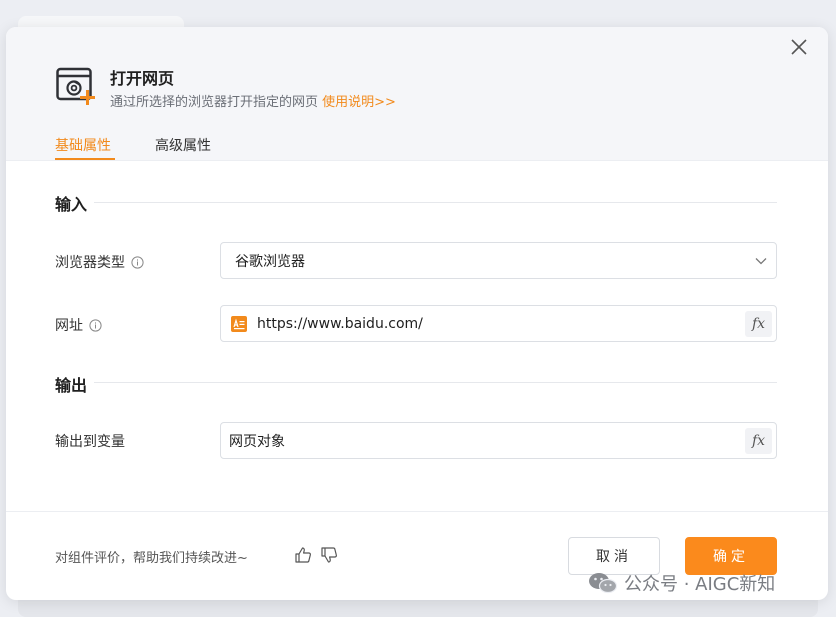 The width and height of the screenshot is (836, 617). Describe the element at coordinates (761, 261) in the screenshot. I see `chevron-down-icon` at that location.